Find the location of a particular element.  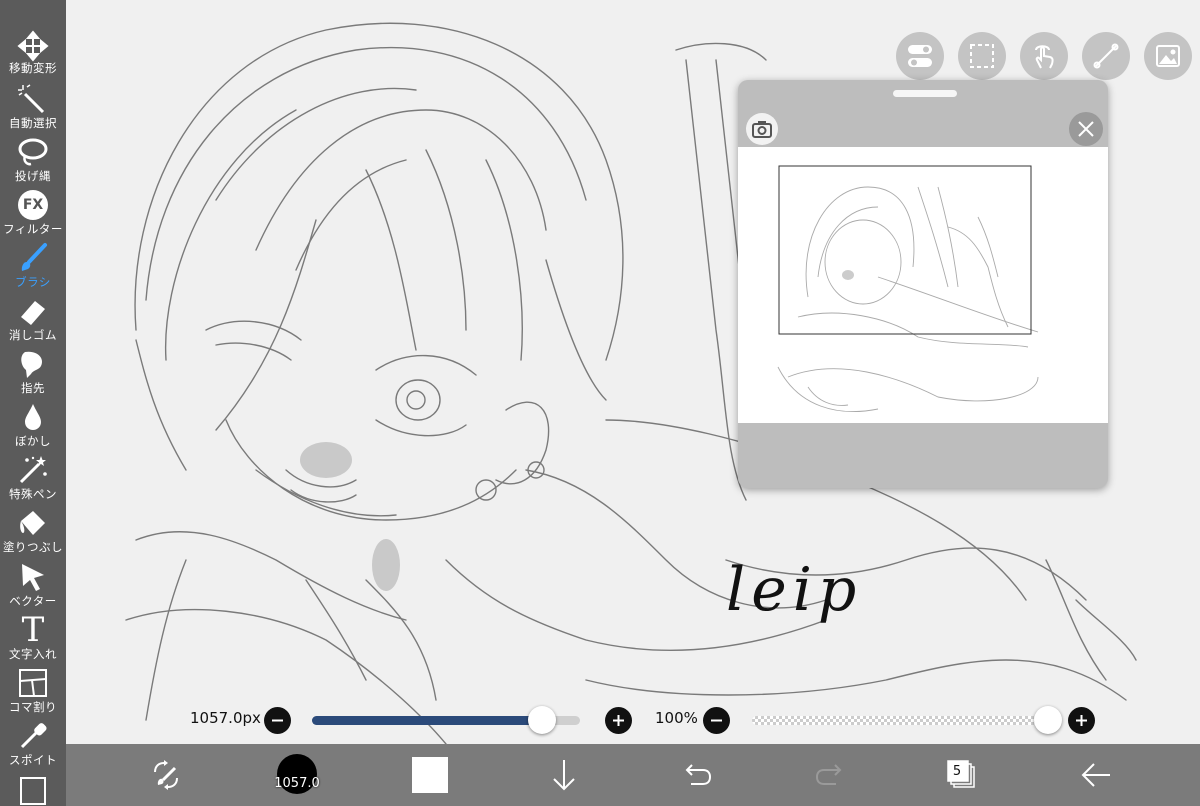

tool-label: 投げ縄 is located at coordinates (33, 176).